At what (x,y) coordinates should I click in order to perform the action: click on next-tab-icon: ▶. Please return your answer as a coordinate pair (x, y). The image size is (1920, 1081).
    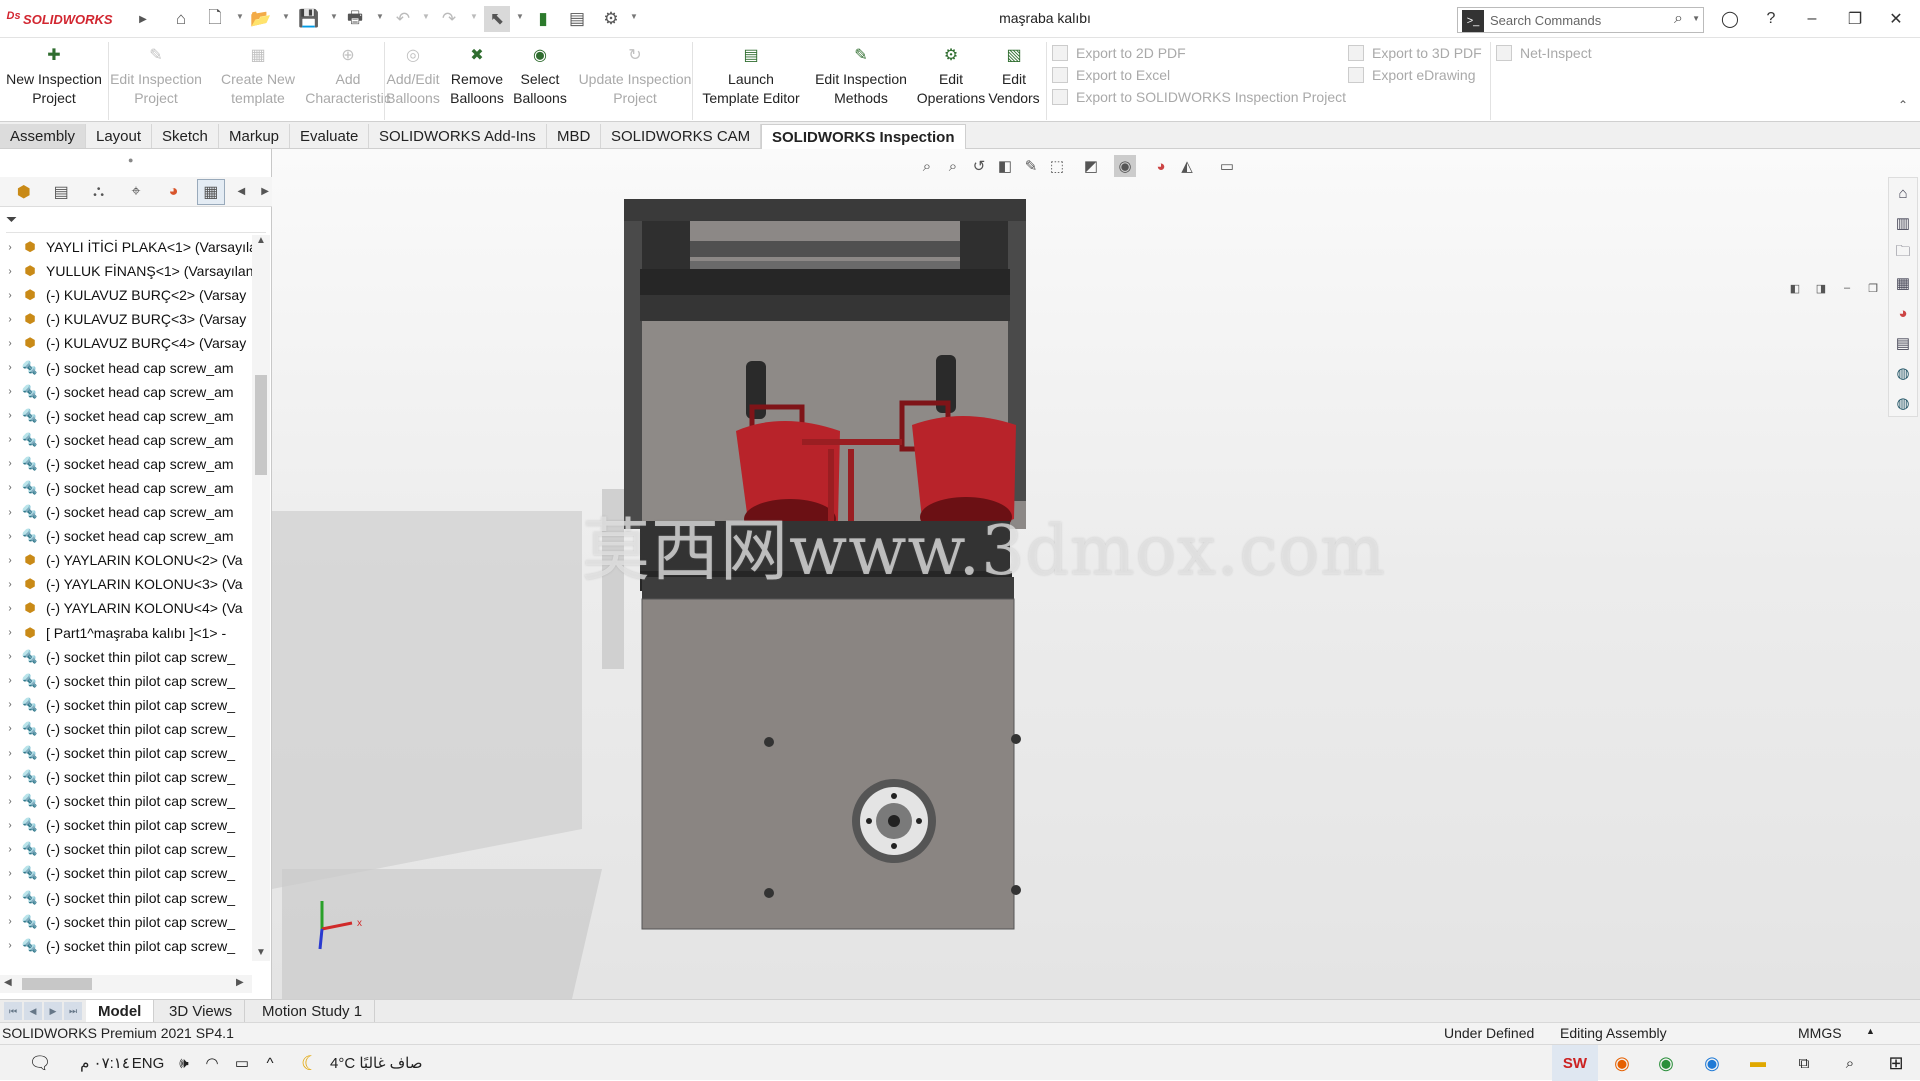
    Looking at the image, I should click on (53, 1011).